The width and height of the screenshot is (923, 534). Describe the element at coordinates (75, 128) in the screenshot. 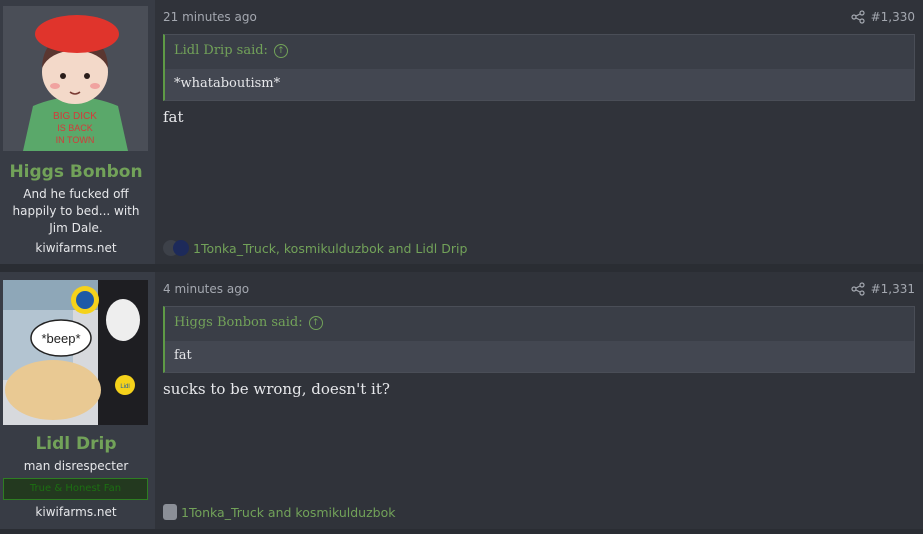

I see `svg-text: IS BACK` at that location.